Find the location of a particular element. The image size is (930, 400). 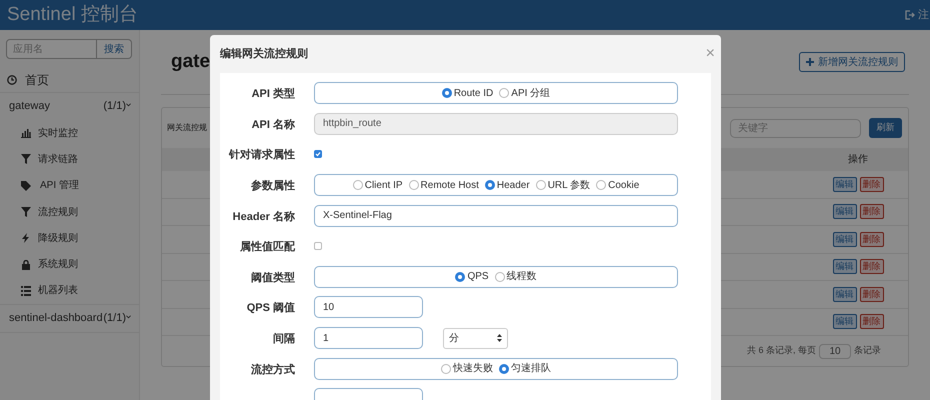

radio-option: API 分组 is located at coordinates (524, 93).